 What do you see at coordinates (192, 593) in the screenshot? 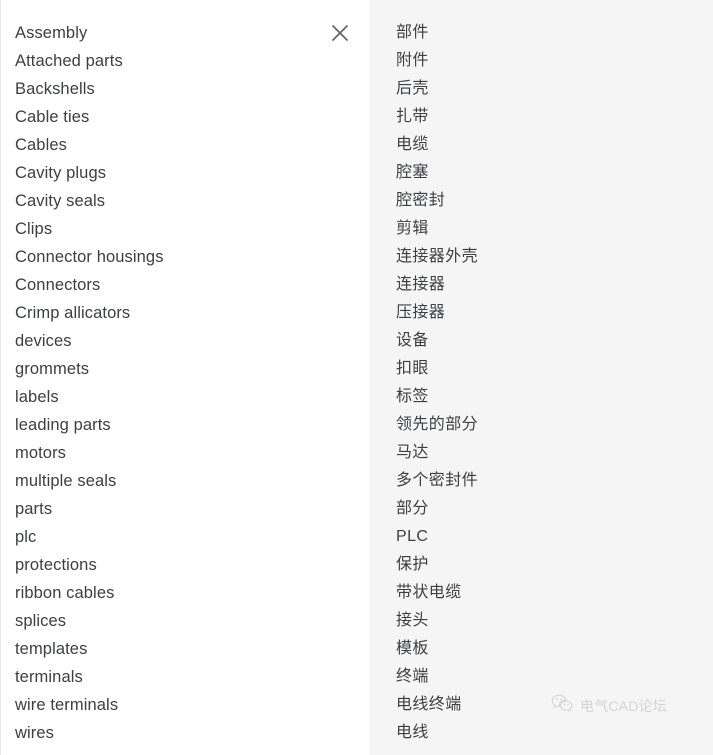
I see `list-item: ribbon cables` at bounding box center [192, 593].